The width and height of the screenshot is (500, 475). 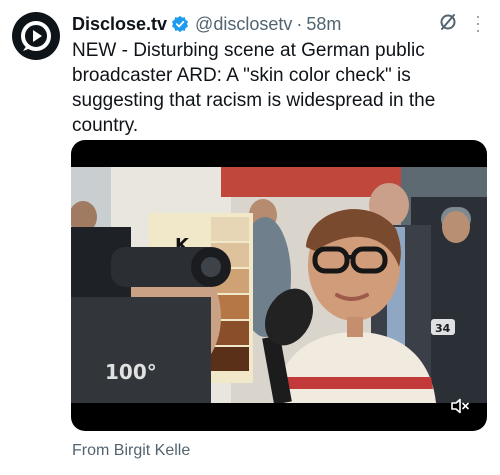 I want to click on video-badge: 34, so click(x=443, y=328).